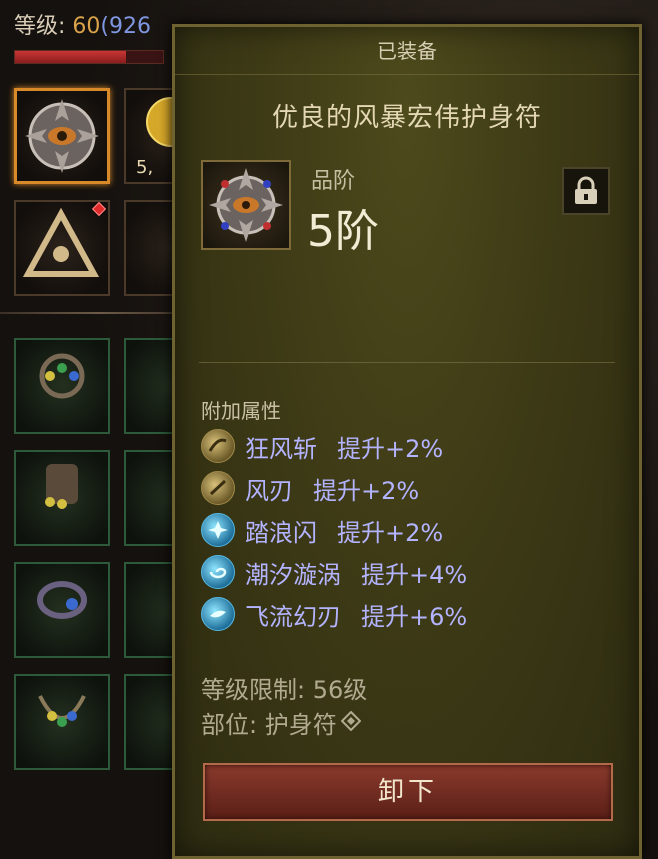 The height and width of the screenshot is (859, 658). I want to click on gale-slash-icon, so click(218, 446).